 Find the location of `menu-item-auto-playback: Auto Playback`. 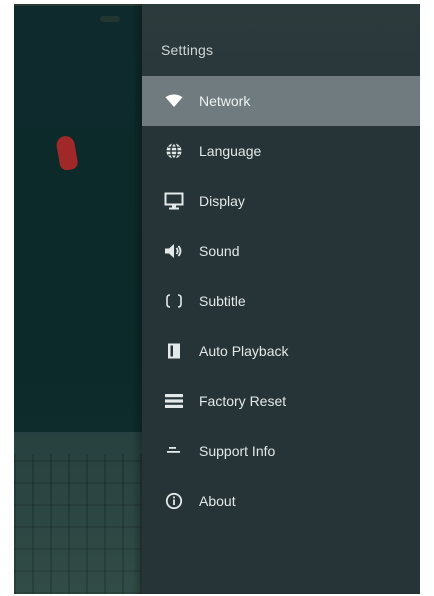

menu-item-auto-playback: Auto Playback is located at coordinates (281, 351).